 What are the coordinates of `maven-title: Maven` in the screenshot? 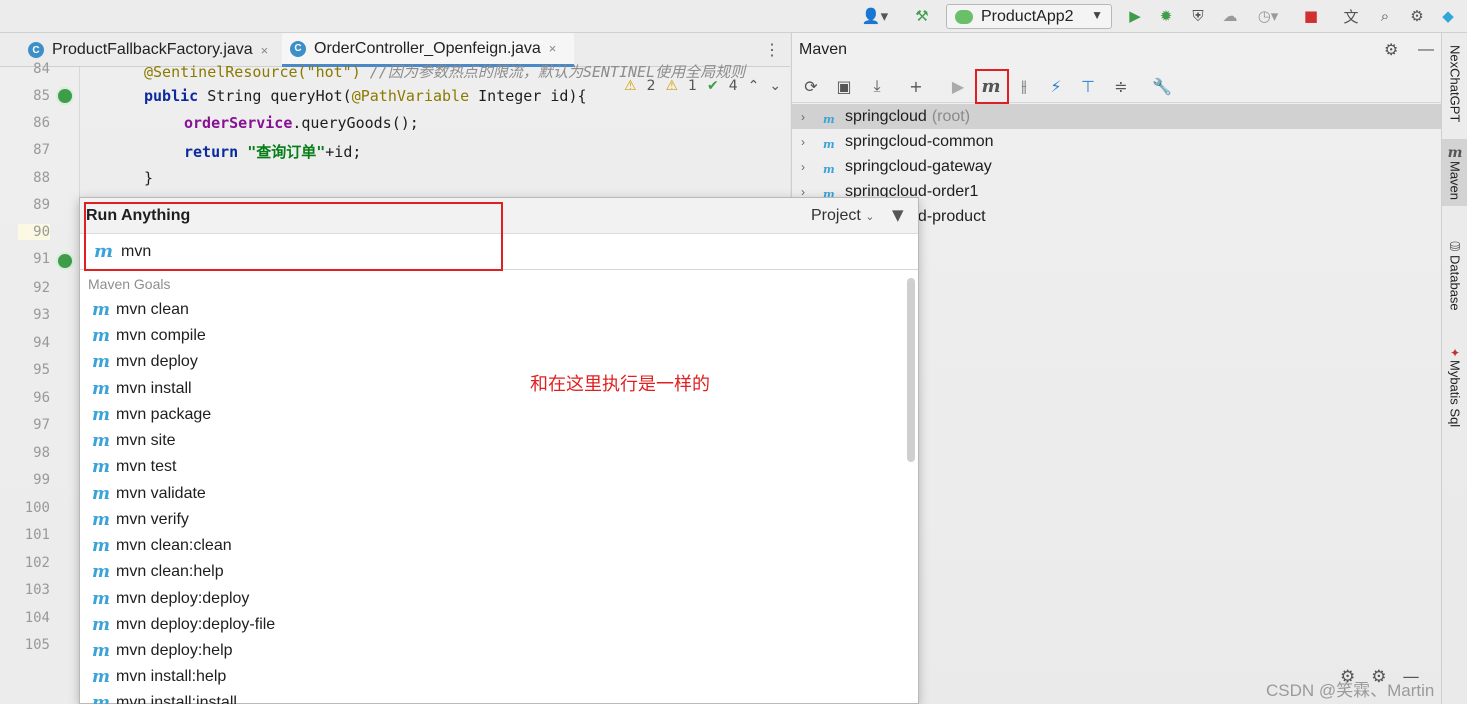 It's located at (823, 49).